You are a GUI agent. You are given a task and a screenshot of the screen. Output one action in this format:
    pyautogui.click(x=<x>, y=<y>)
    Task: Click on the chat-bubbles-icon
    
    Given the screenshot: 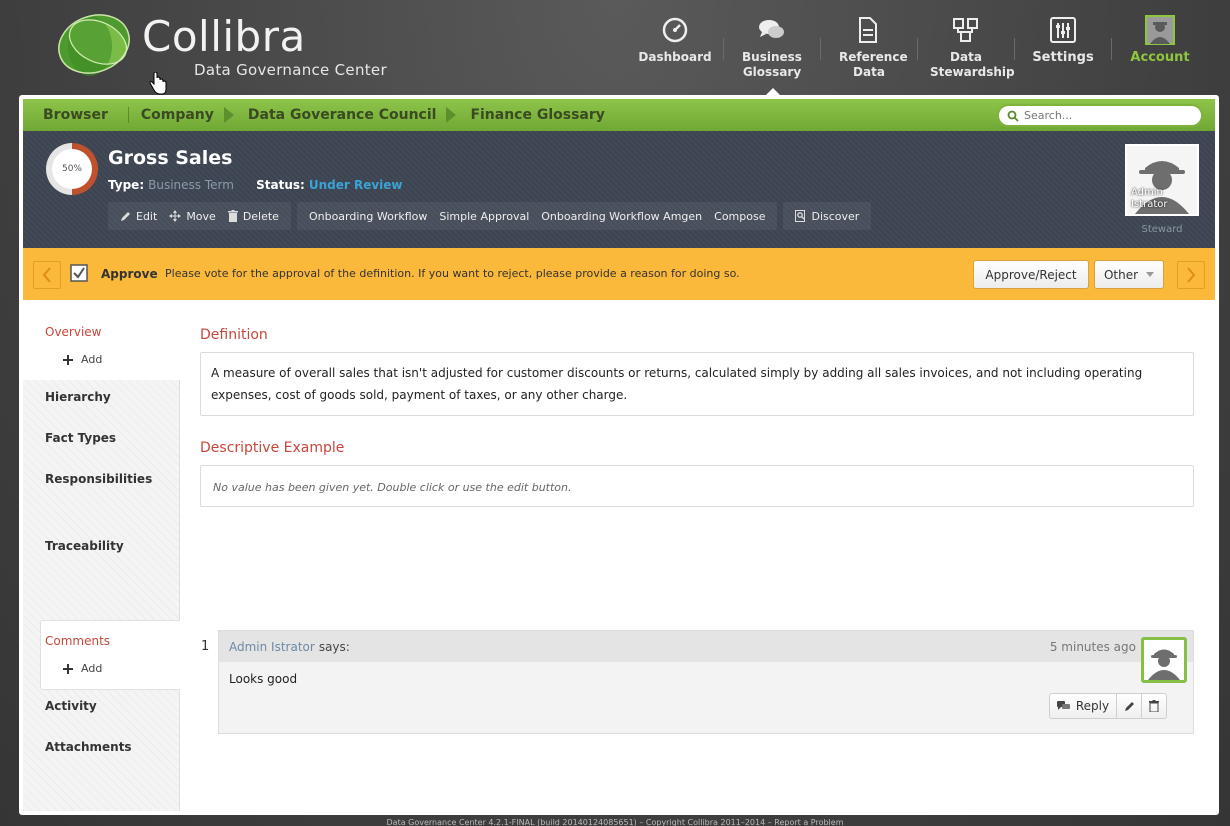 What is the action you would take?
    pyautogui.click(x=771, y=29)
    